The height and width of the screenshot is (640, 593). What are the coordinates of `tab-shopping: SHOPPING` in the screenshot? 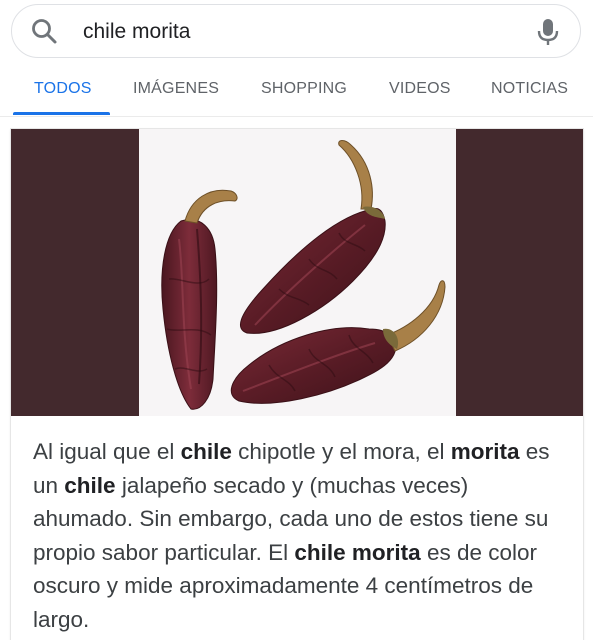 It's located at (304, 89).